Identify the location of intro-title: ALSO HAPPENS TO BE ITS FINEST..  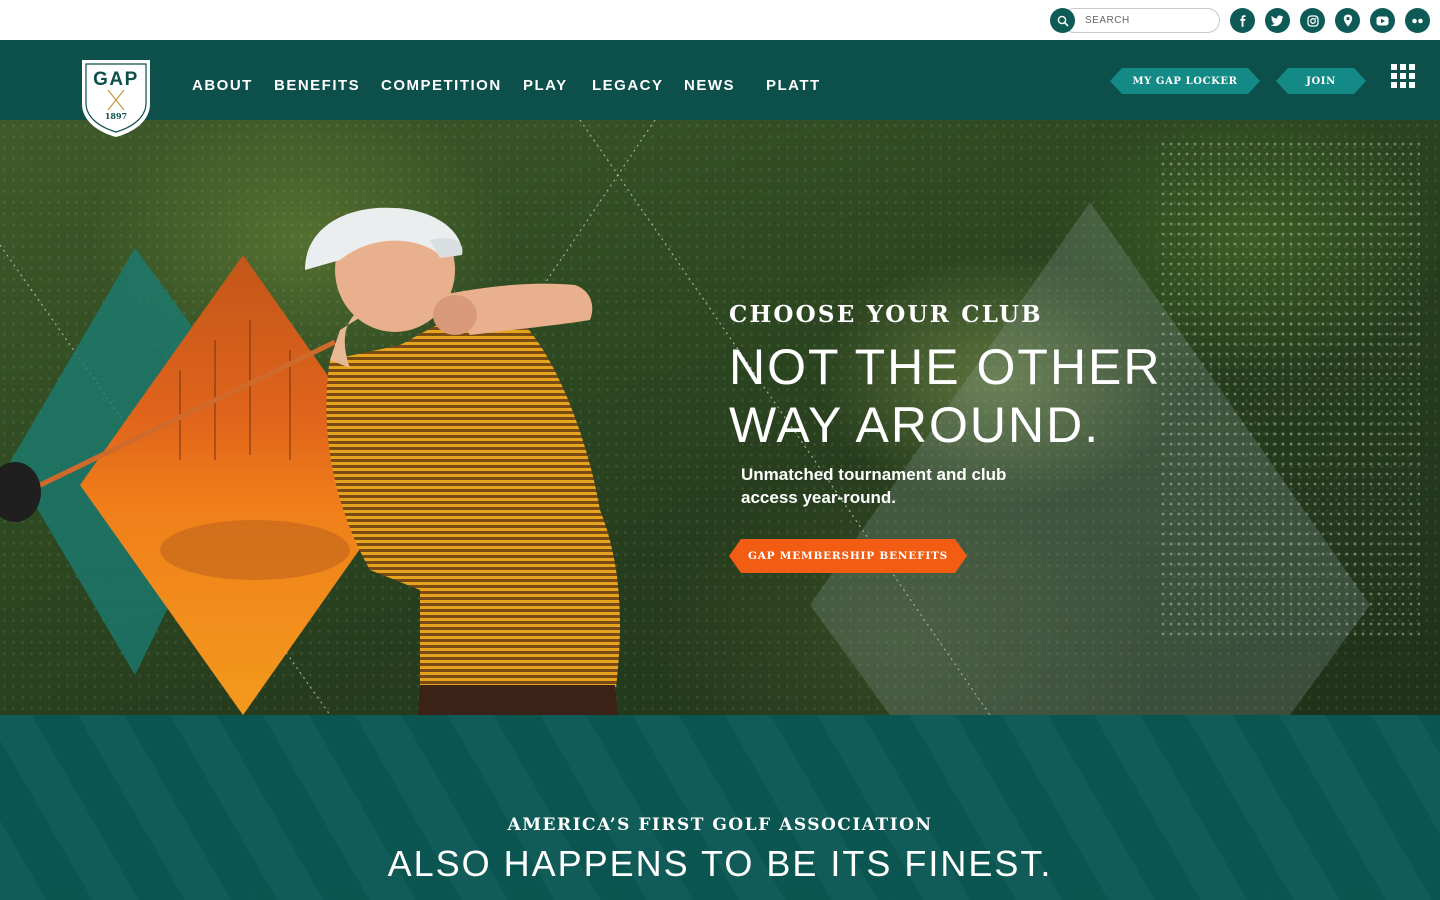
(720, 863).